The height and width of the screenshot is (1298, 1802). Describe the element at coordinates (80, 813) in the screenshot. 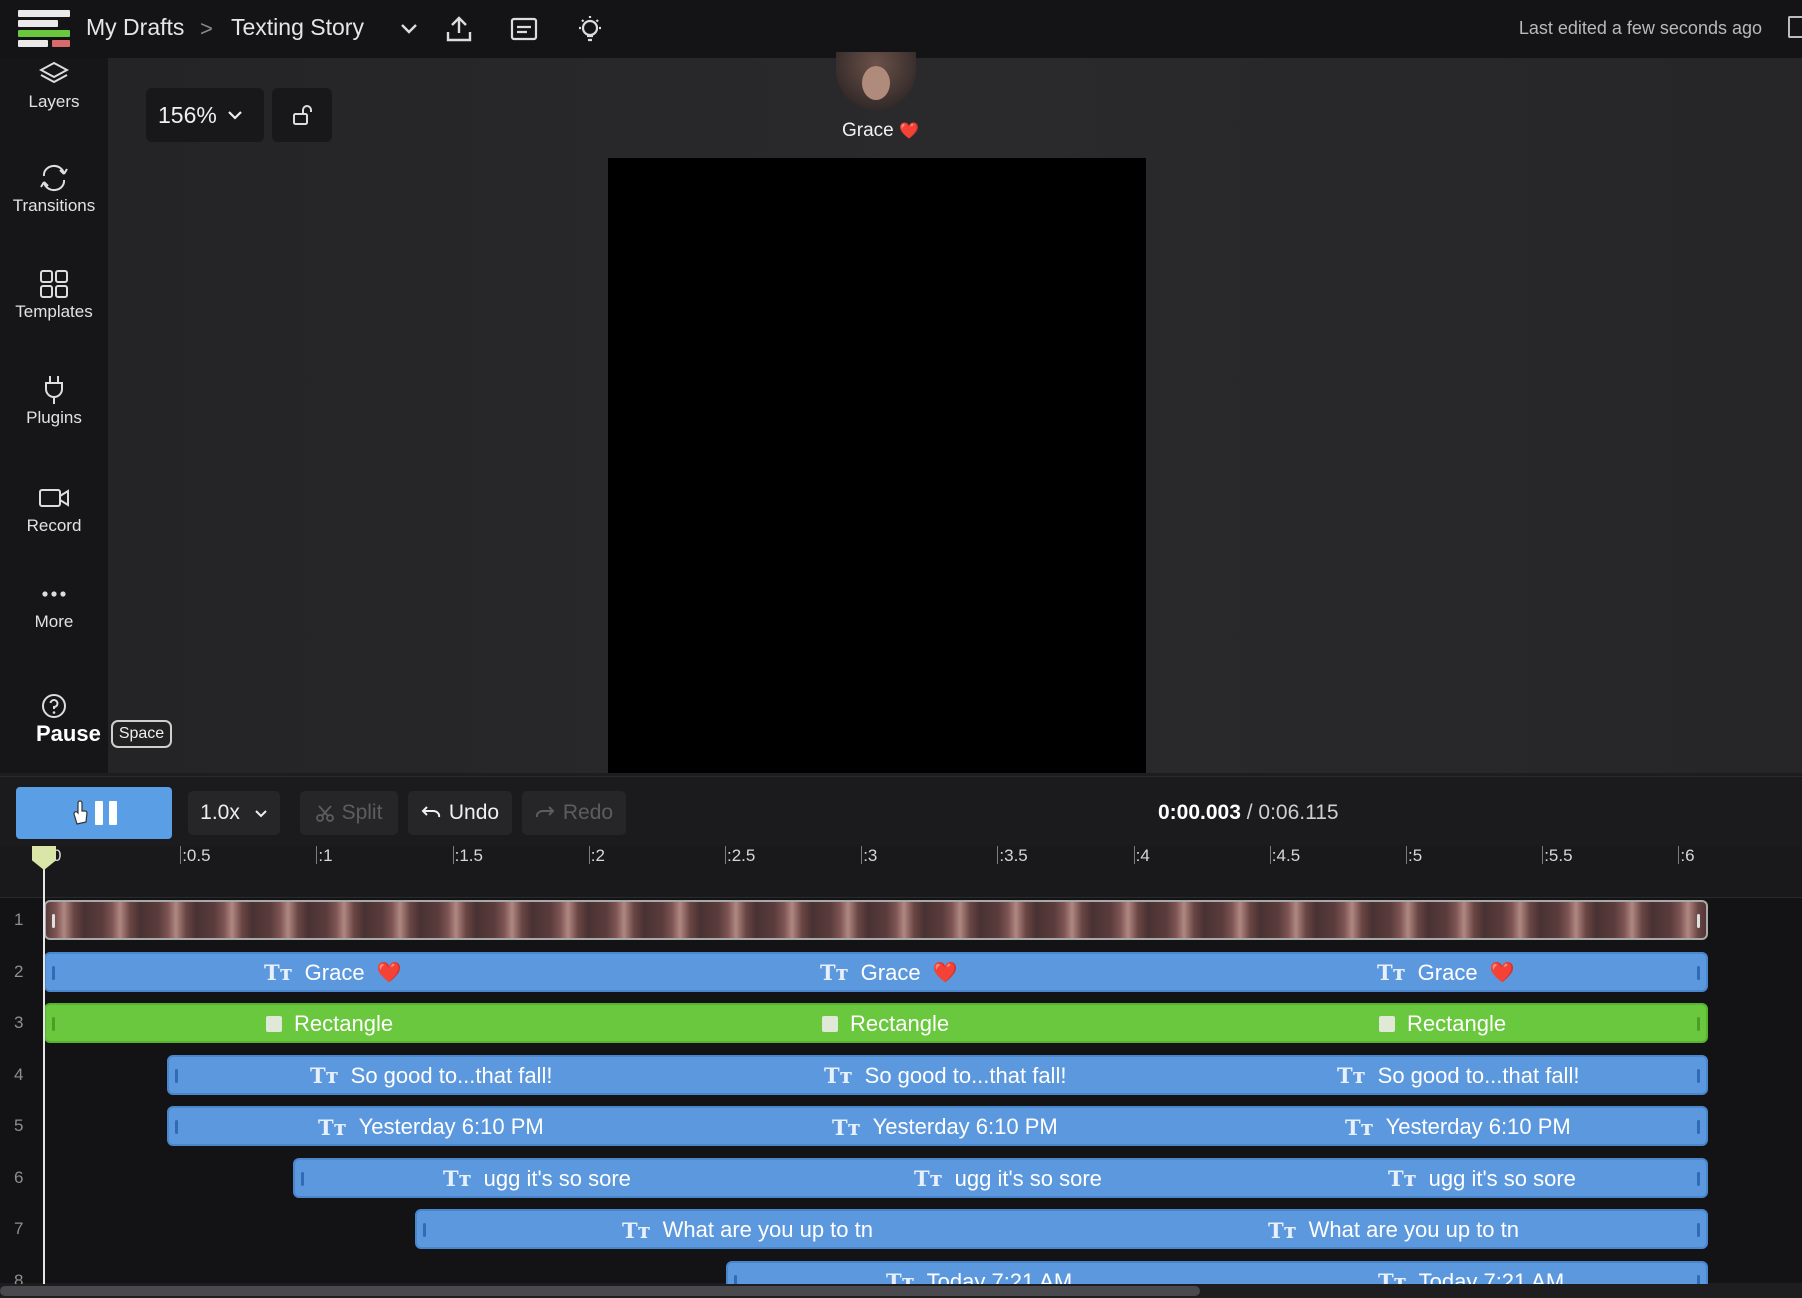

I see `pointer-cursor-icon` at that location.